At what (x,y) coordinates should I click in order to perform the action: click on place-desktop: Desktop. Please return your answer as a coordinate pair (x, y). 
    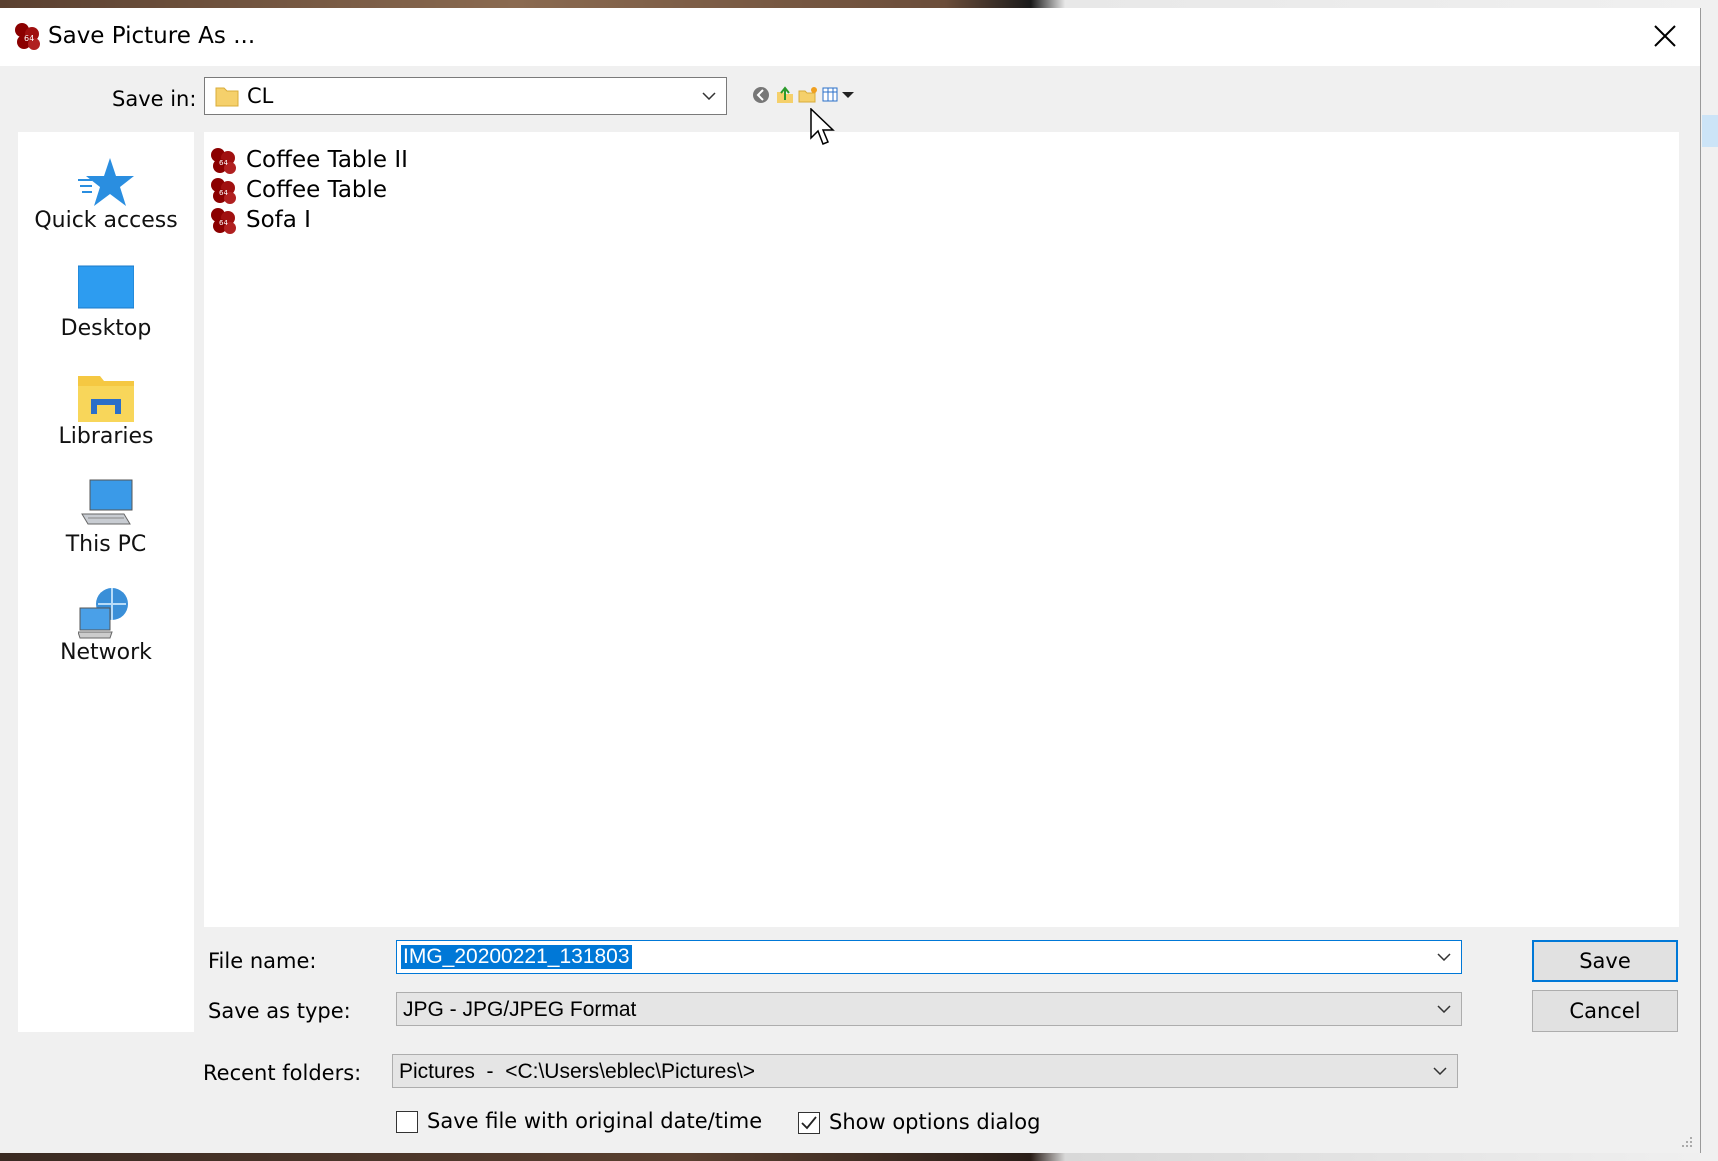
    Looking at the image, I should click on (106, 302).